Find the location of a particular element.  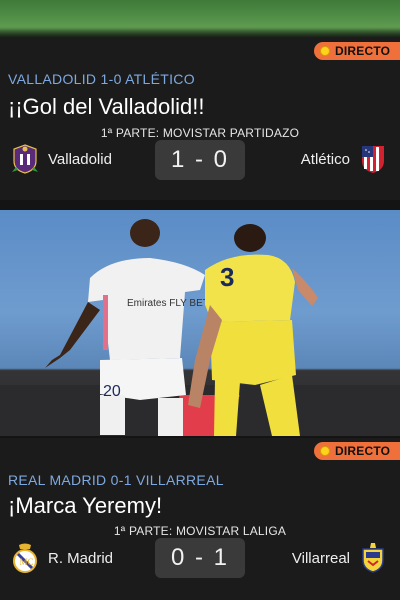

score-box: 1 - 0 is located at coordinates (200, 160).